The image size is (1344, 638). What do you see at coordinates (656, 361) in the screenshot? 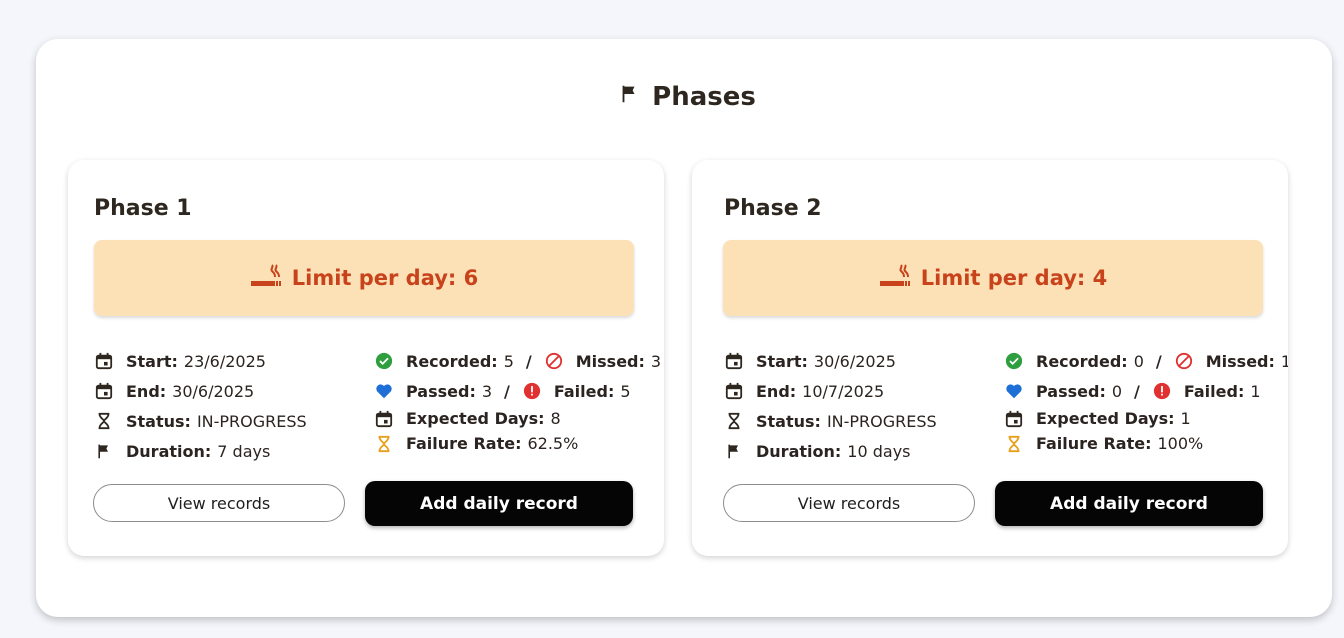
I see `missed-value: 3` at bounding box center [656, 361].